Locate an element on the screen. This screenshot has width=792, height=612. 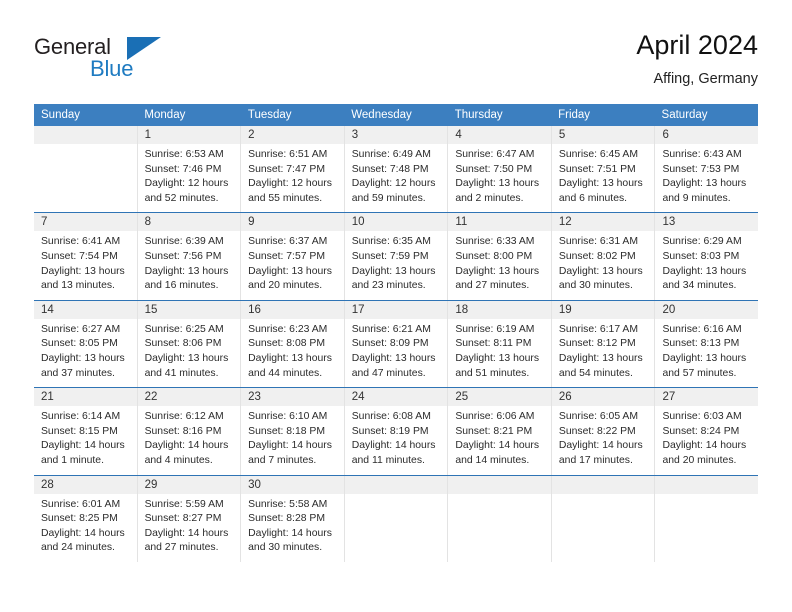
day-number: 24 is located at coordinates (358, 397).